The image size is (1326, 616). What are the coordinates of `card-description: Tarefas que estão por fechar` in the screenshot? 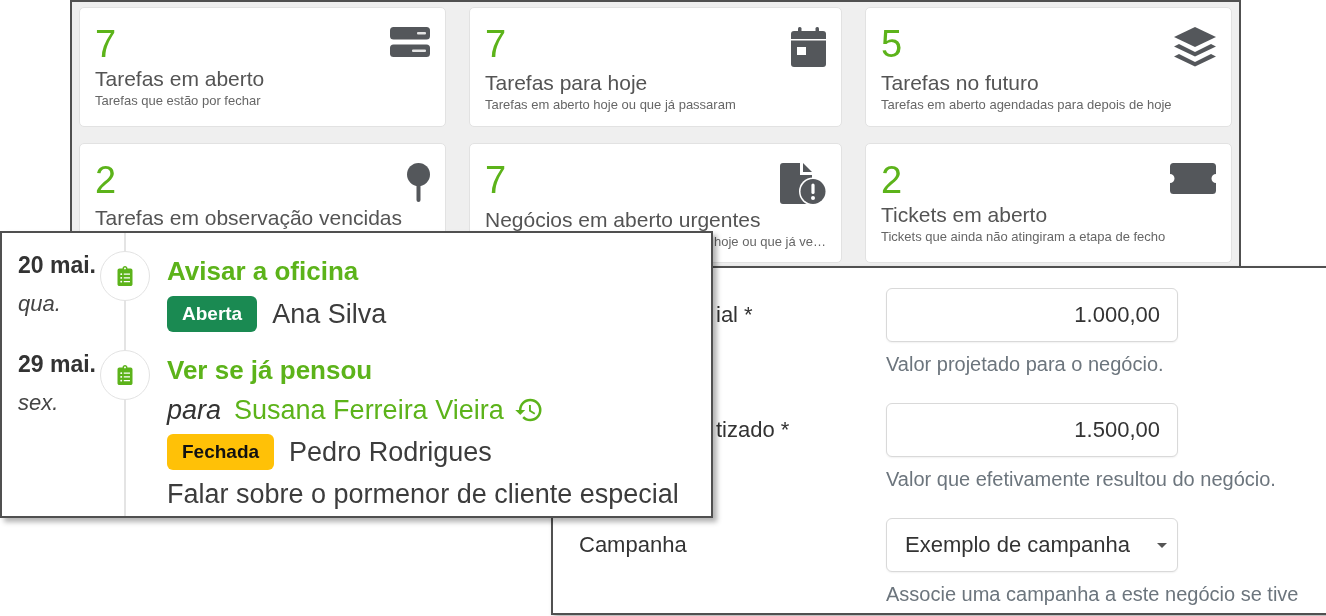 It's located at (178, 101).